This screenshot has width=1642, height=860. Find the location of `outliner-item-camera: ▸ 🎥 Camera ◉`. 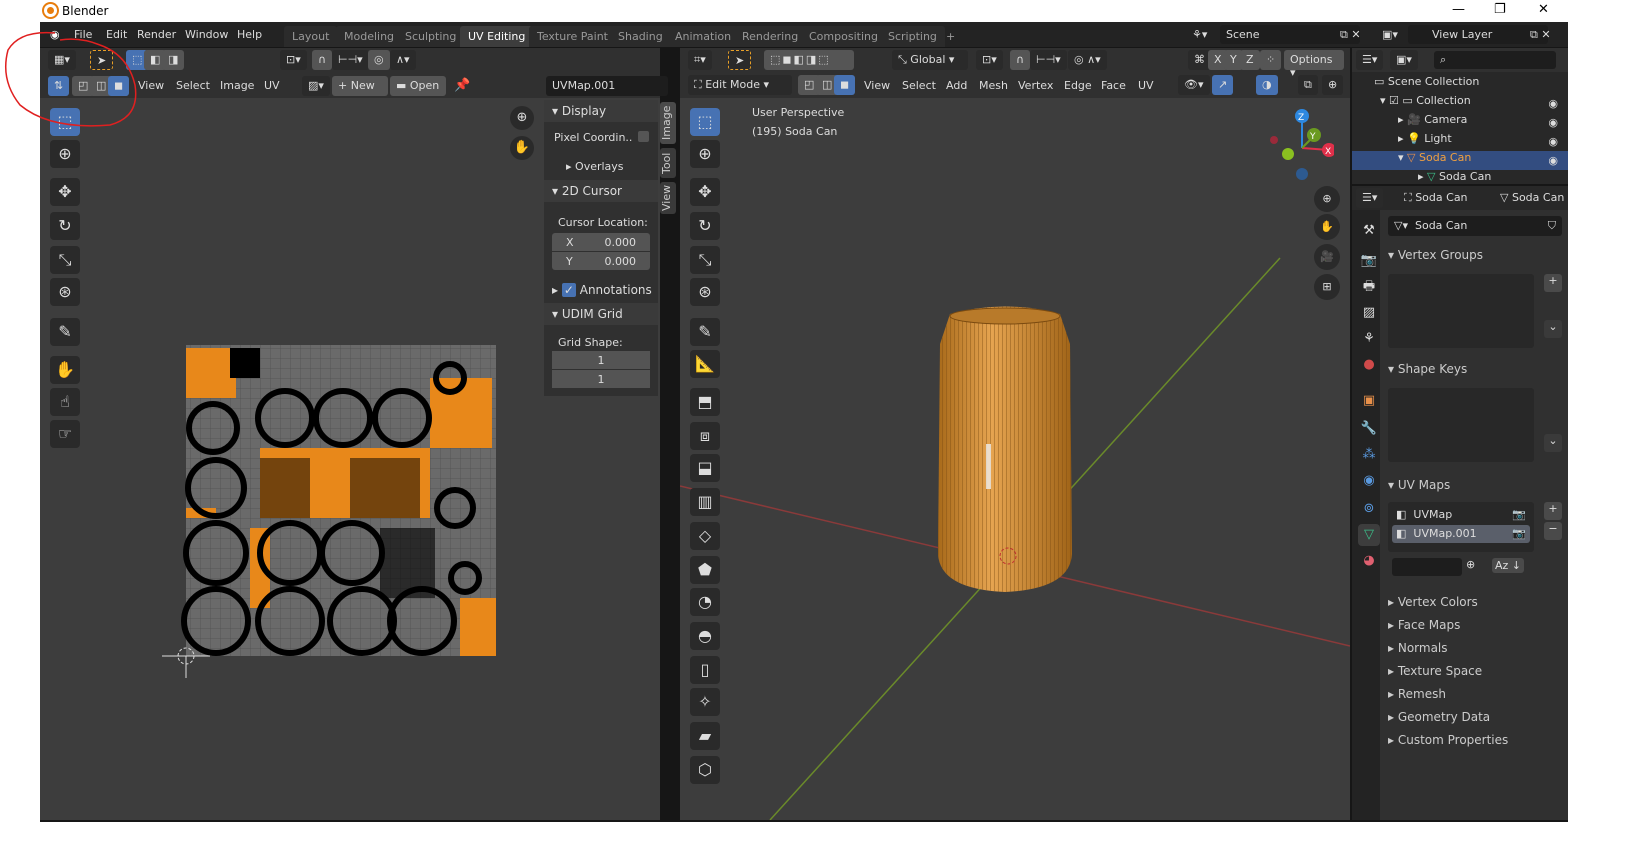

outliner-item-camera: ▸ 🎥 Camera ◉ is located at coordinates (1460, 122).